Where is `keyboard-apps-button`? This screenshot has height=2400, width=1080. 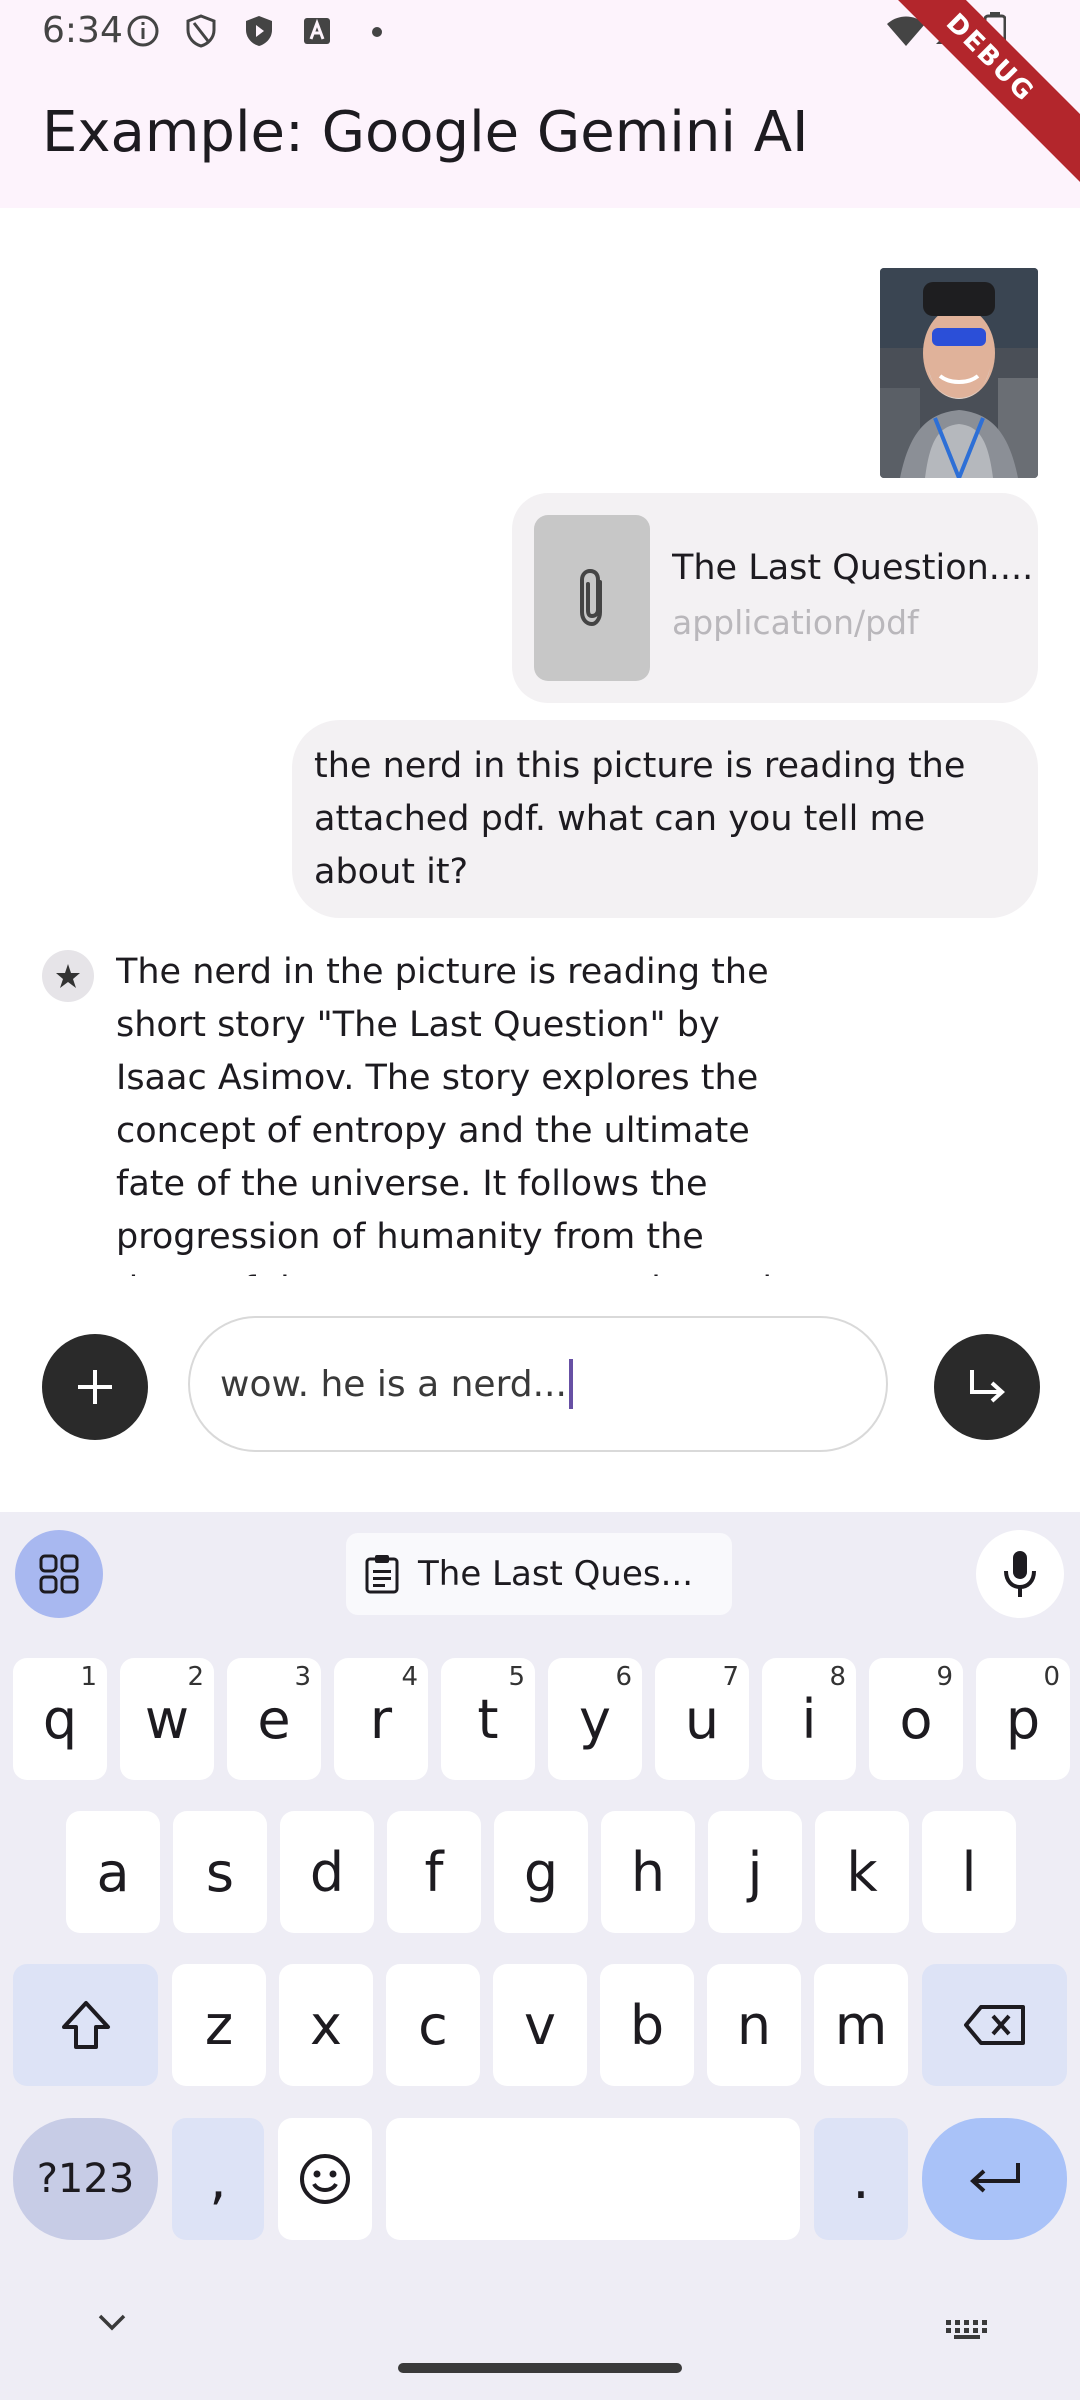
keyboard-apps-button is located at coordinates (59, 1574).